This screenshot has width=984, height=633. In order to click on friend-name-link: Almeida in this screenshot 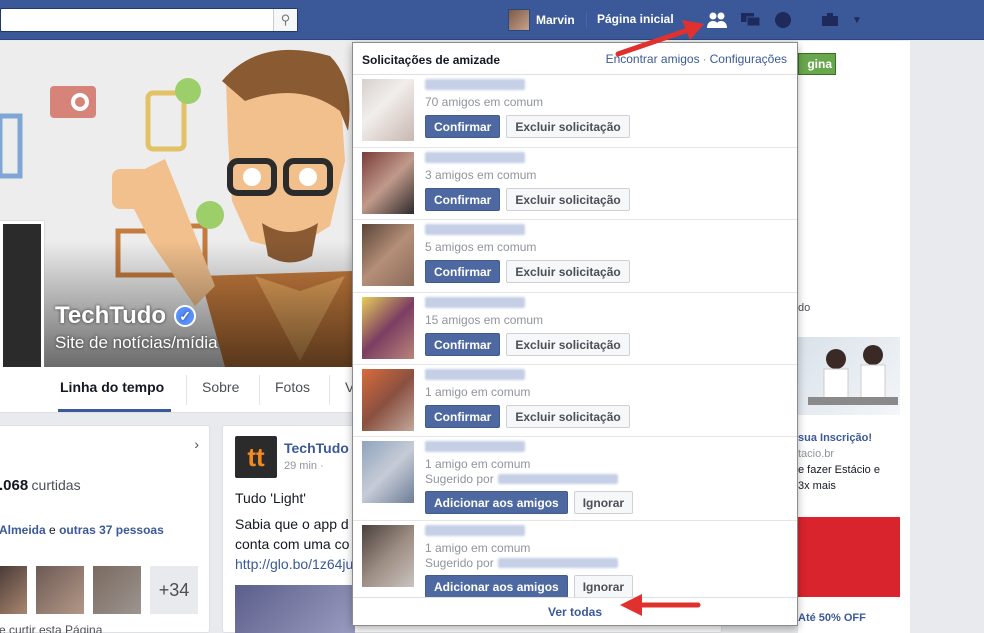, I will do `click(23, 530)`.